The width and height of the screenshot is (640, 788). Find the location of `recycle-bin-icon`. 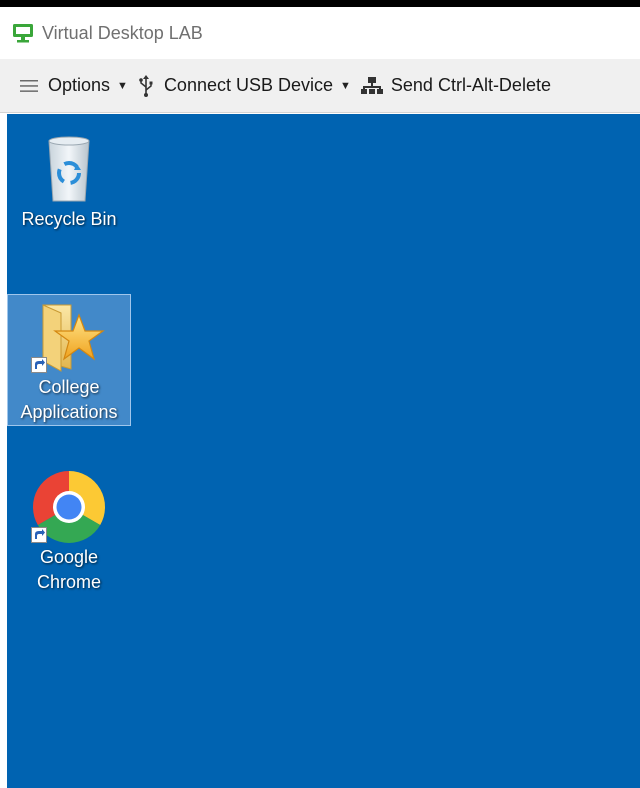

recycle-bin-icon is located at coordinates (69, 169).